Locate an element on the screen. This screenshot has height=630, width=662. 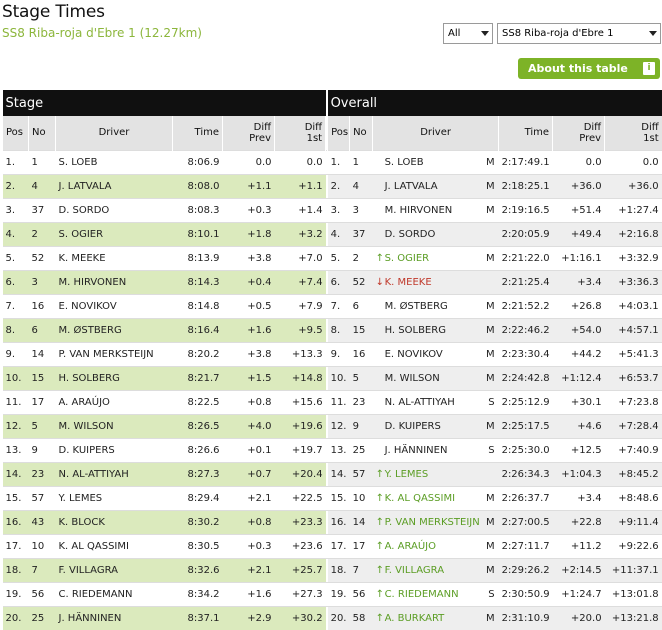
stage-driver: K. MEEKE is located at coordinates (114, 257).